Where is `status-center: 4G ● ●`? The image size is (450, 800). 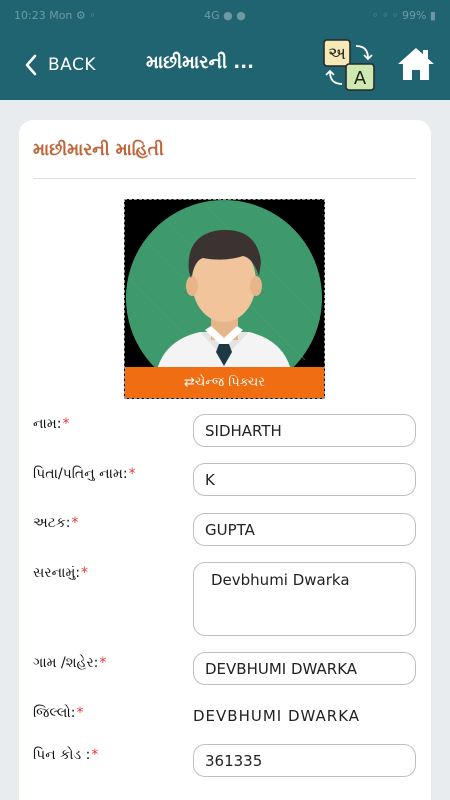
status-center: 4G ● ● is located at coordinates (225, 15).